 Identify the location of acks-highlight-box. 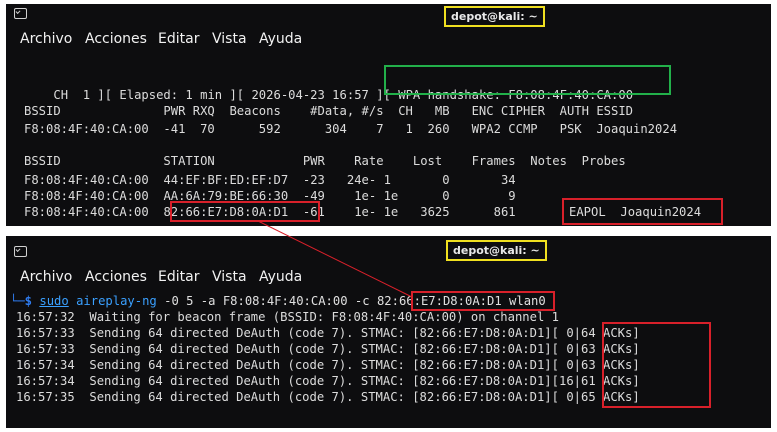
(656, 365).